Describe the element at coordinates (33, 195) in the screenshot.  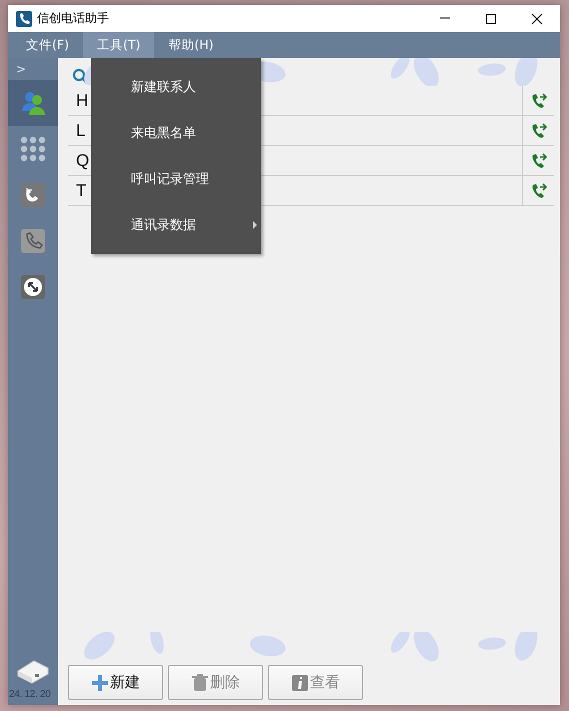
I see `phone-card-icon` at that location.